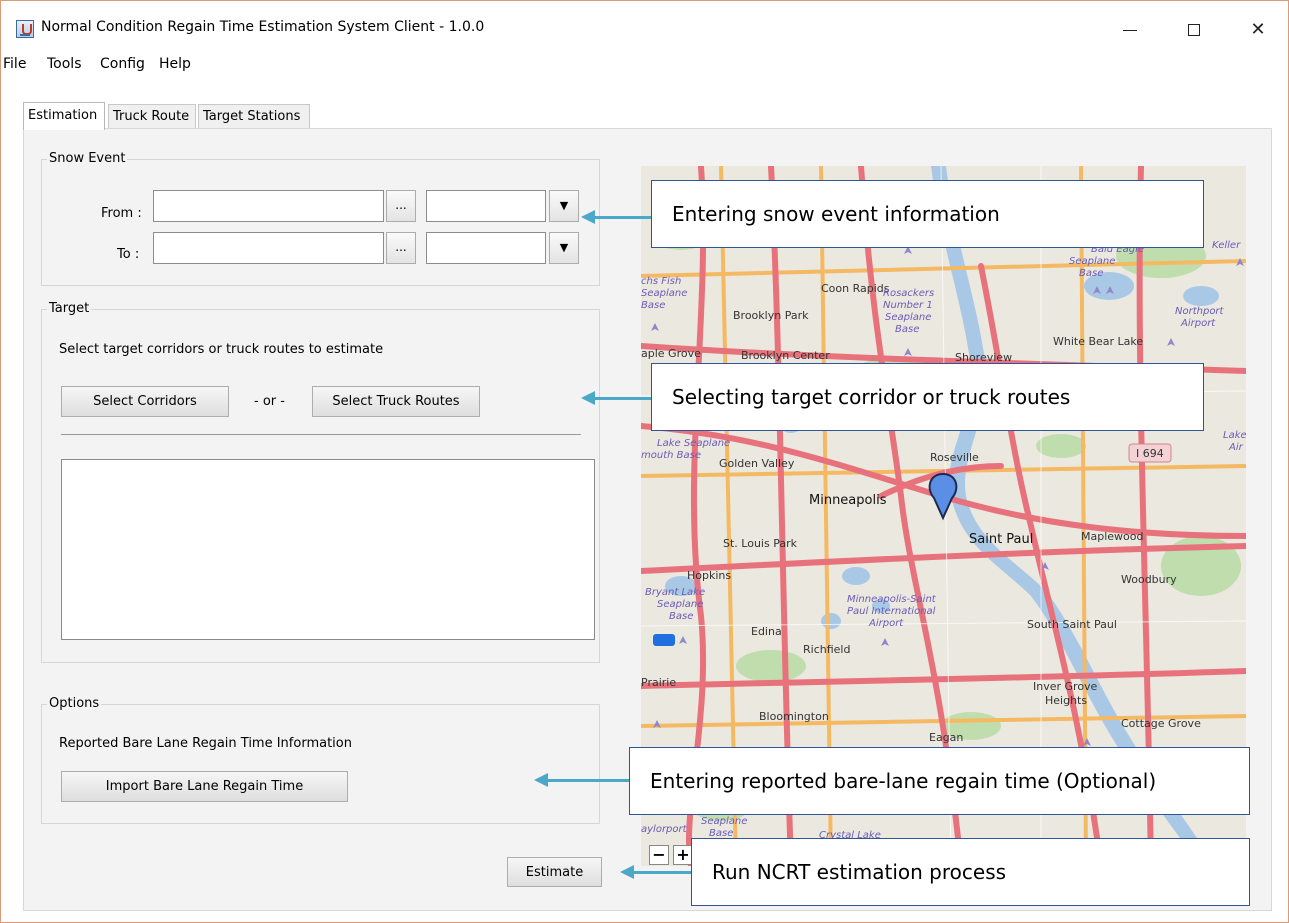 This screenshot has width=1289, height=923. I want to click on map-label-saint-paul: Saint Paul, so click(1001, 539).